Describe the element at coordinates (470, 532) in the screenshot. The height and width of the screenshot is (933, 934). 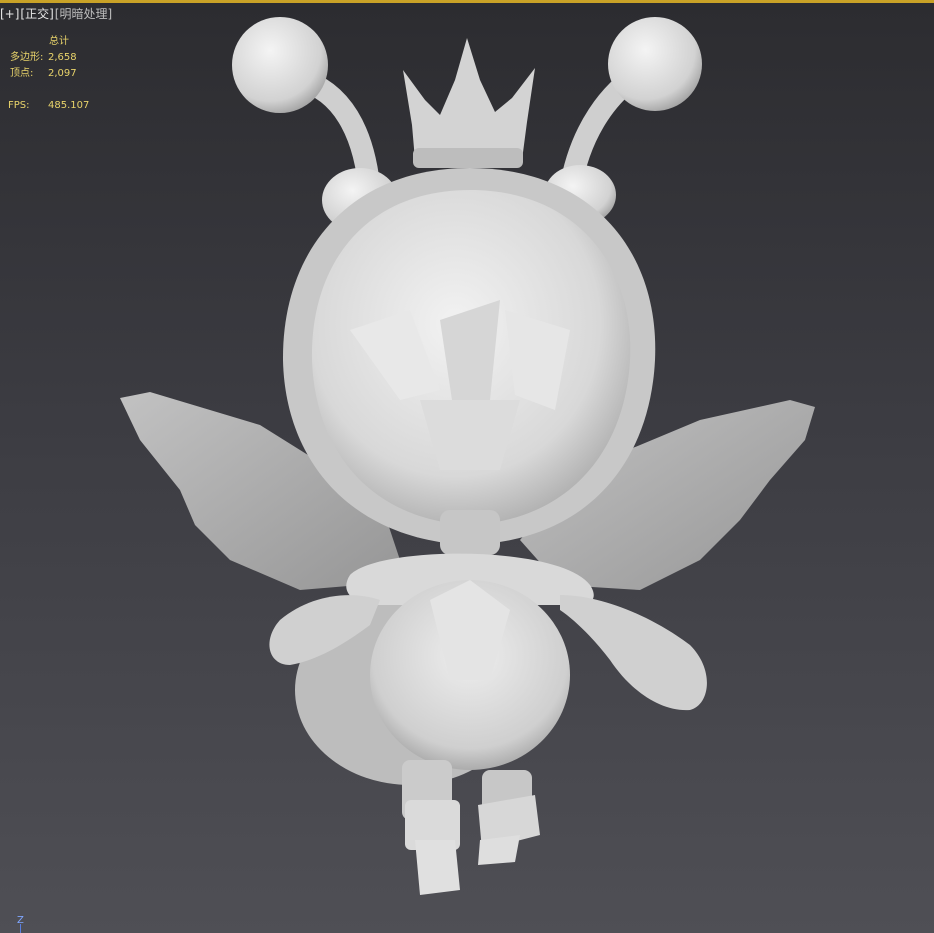
I see `neck` at that location.